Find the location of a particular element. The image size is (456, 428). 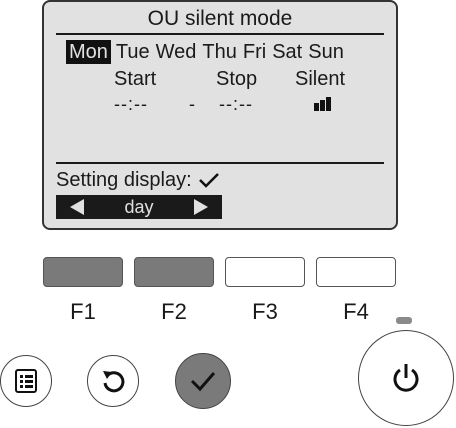

day-row: Mon Tue Wed Thu Fri Sat Sun is located at coordinates (207, 52).